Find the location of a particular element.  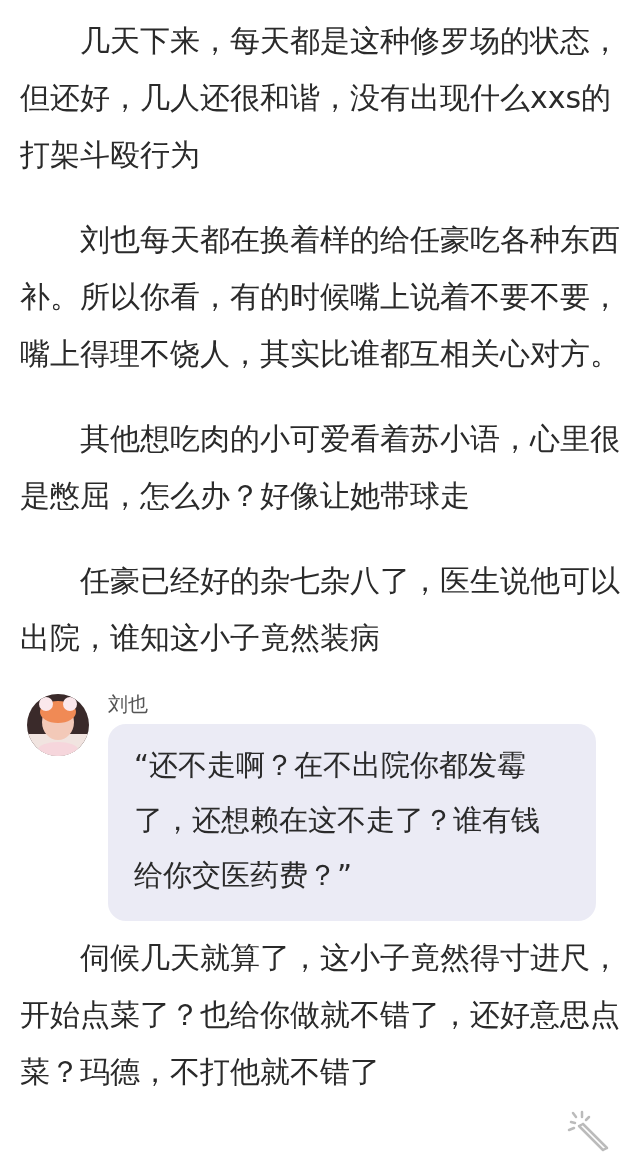

paragraph: 任豪已经好的杂七杂八了，医生说他可以出院，谁知这小子竟然装病 is located at coordinates (320, 609).